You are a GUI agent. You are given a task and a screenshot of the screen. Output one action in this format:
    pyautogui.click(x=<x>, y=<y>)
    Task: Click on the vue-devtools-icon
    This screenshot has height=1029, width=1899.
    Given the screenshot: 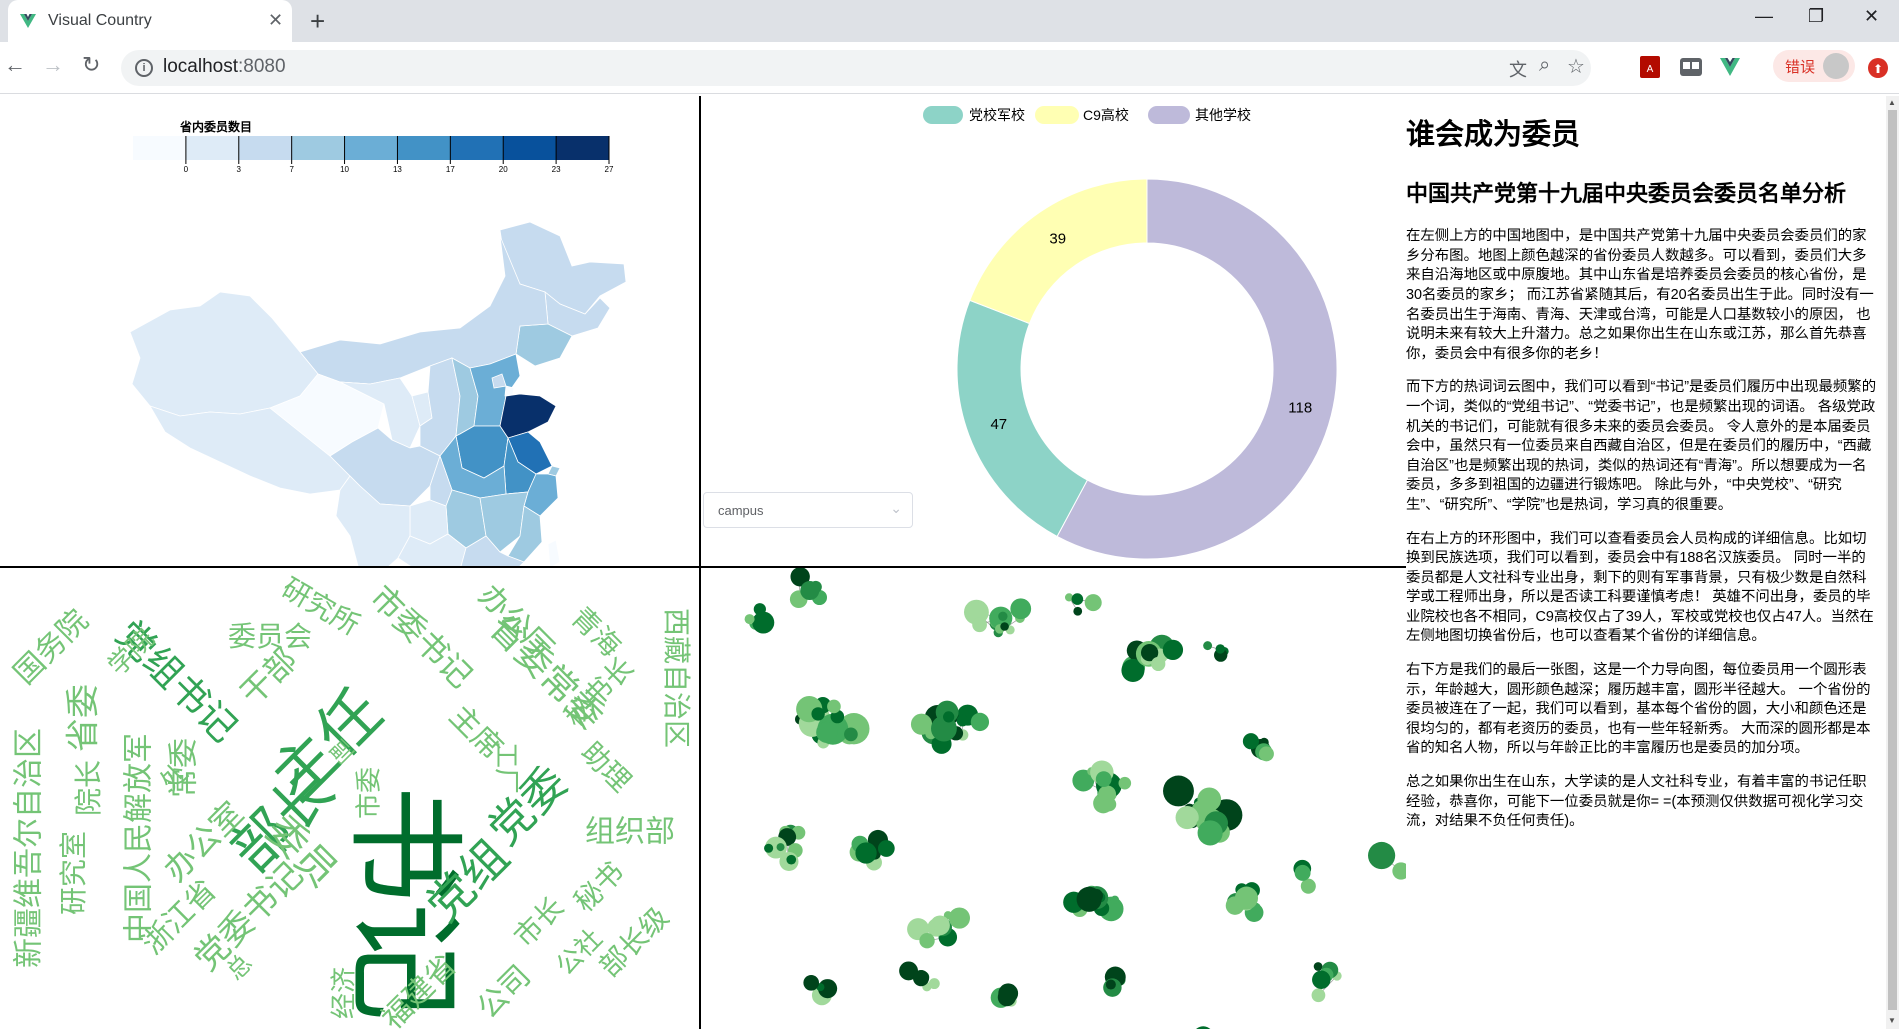 What is the action you would take?
    pyautogui.click(x=1730, y=67)
    